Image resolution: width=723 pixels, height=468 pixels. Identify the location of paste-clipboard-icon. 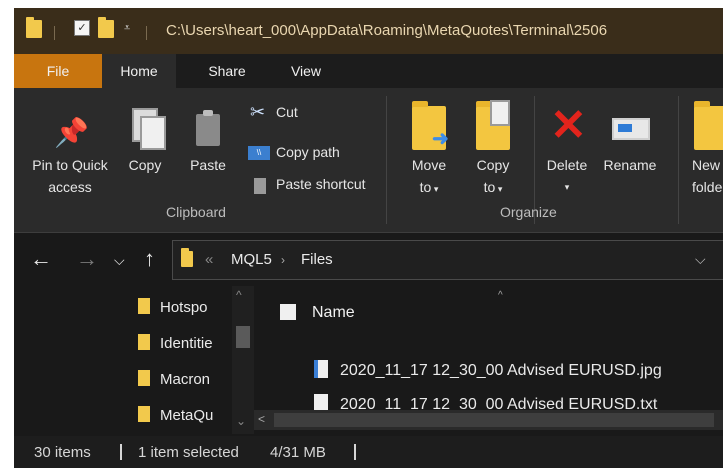
(208, 128).